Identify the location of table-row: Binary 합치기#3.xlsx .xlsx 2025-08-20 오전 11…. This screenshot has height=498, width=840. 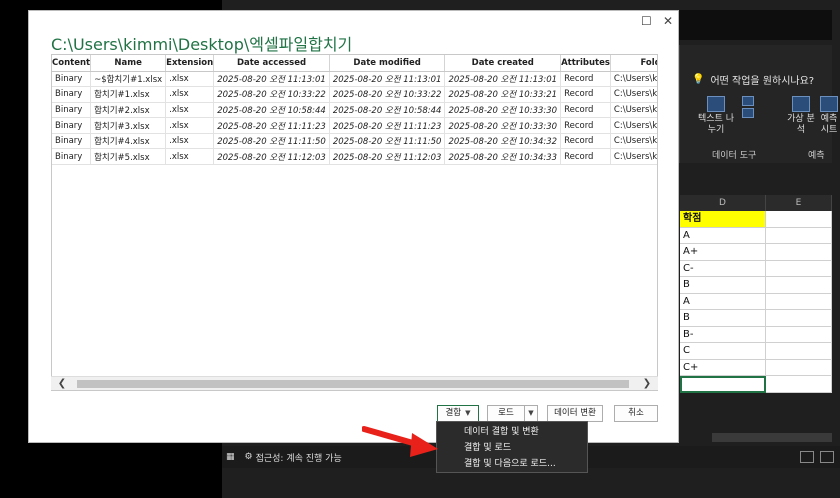
(354, 125).